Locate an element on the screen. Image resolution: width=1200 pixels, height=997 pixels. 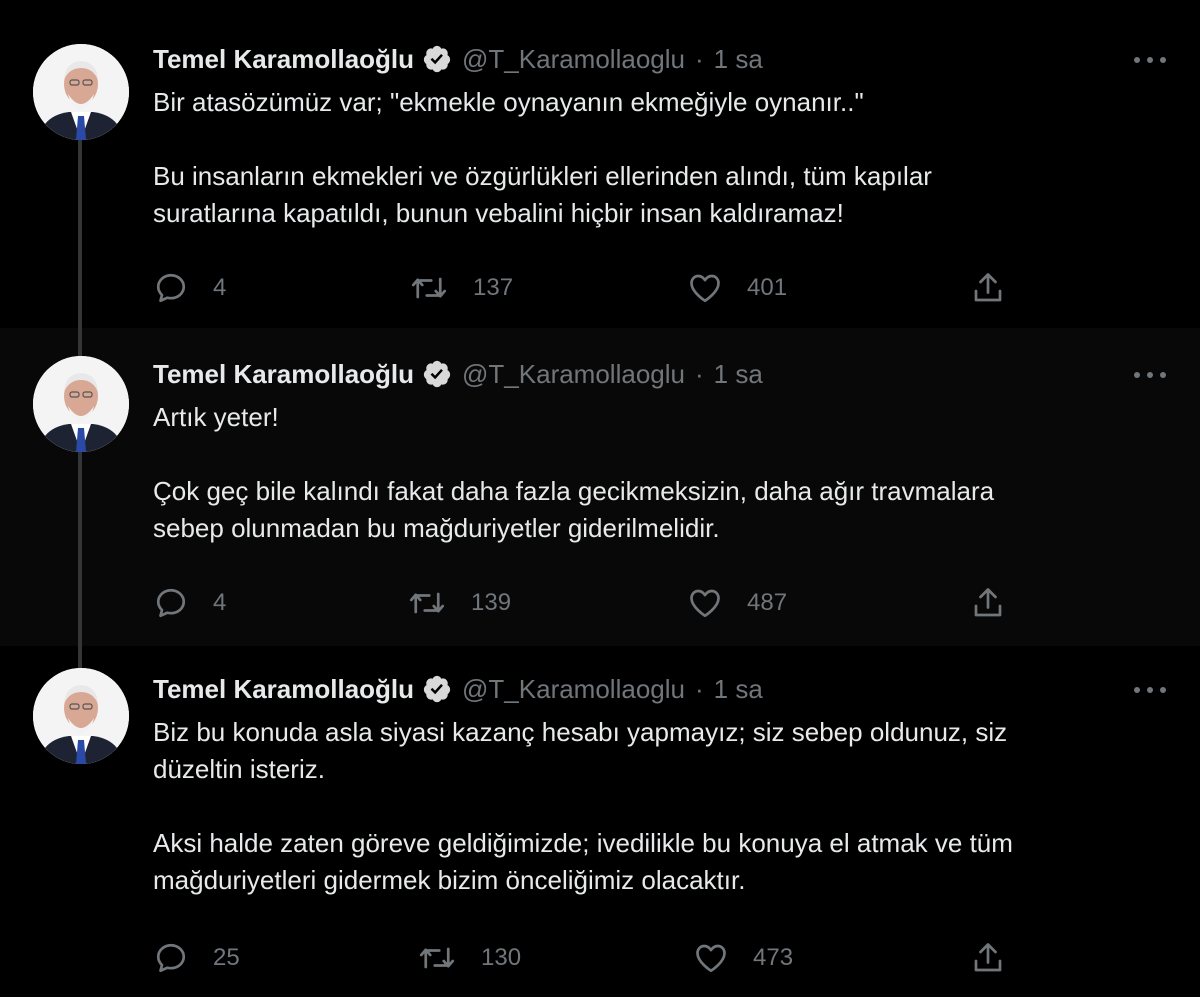
tweet-actions: 25 130 473 is located at coordinates (583, 958).